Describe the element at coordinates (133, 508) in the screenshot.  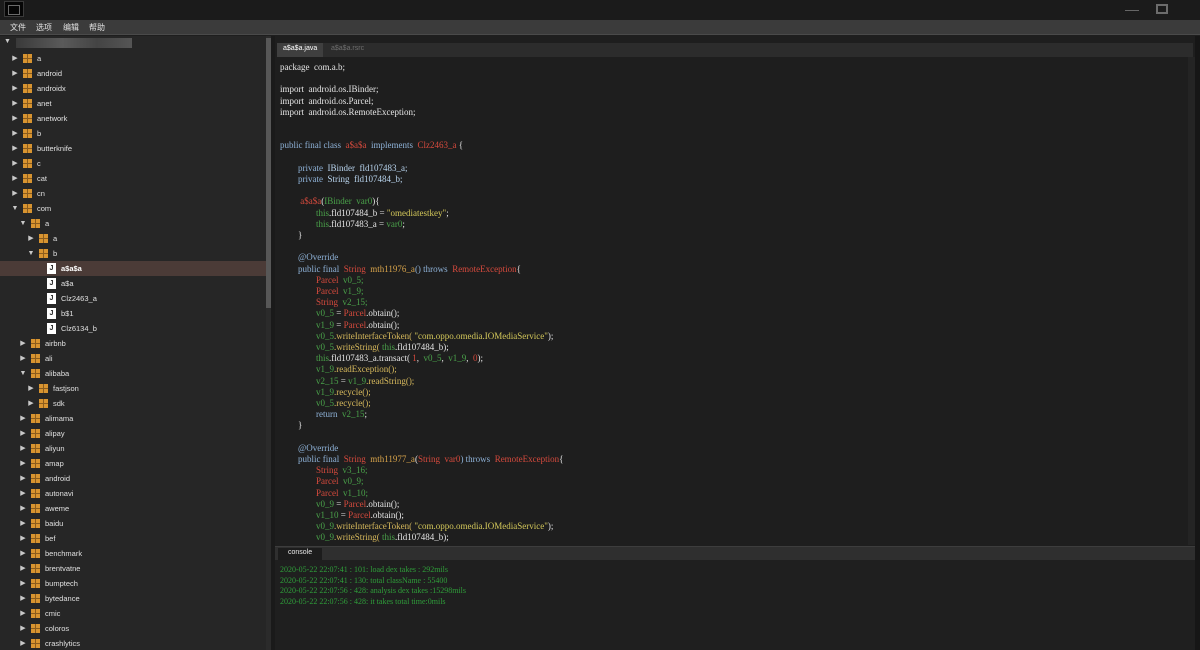
I see `tree-folder-item: ▶ aweme` at that location.